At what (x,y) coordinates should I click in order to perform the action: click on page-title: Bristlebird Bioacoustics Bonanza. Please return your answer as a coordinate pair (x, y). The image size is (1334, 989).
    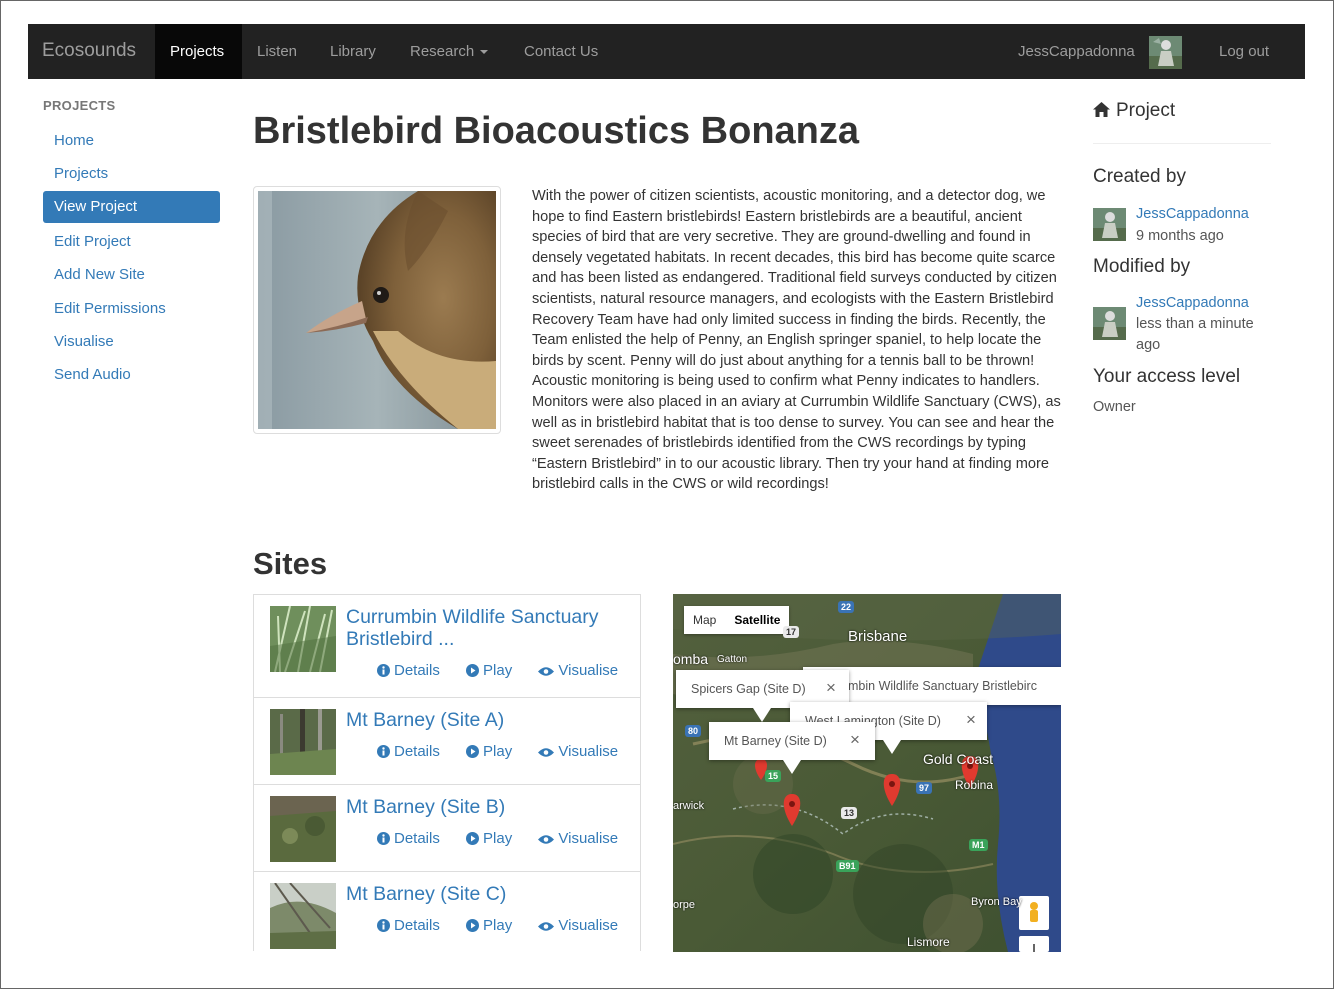
    Looking at the image, I should click on (556, 131).